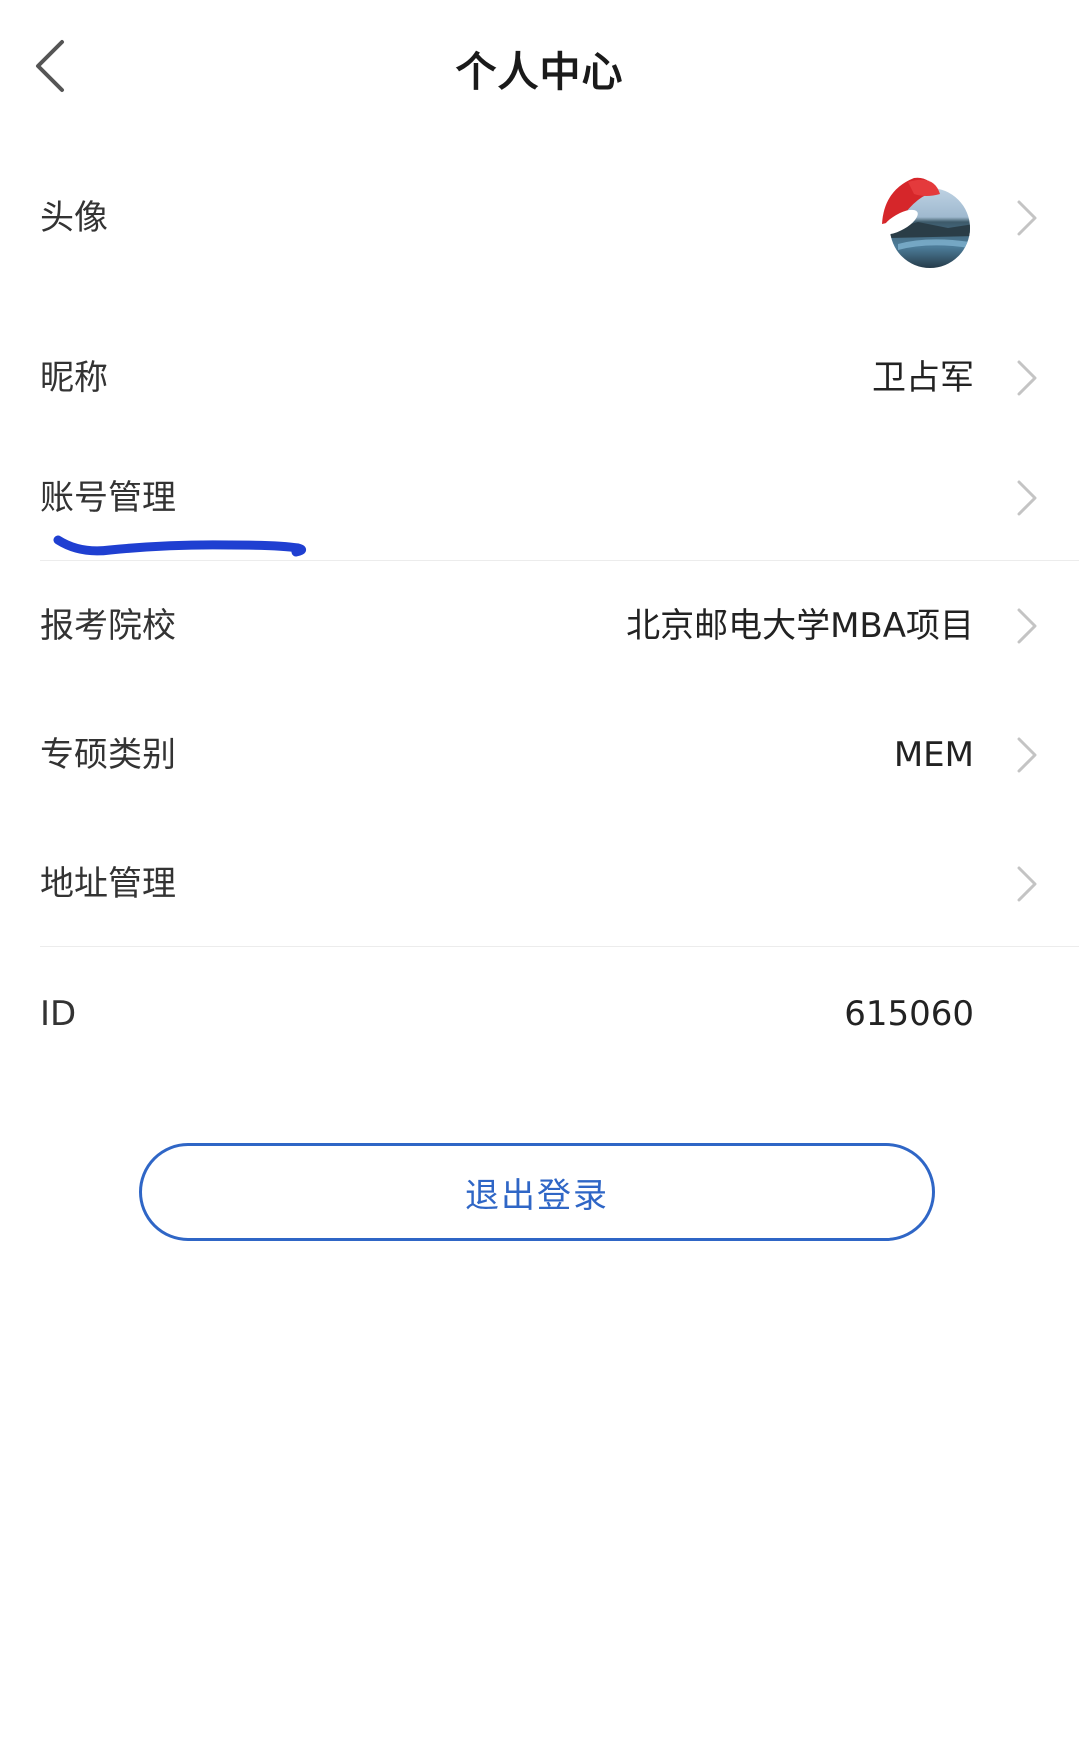  Describe the element at coordinates (926, 222) in the screenshot. I see `avatar` at that location.